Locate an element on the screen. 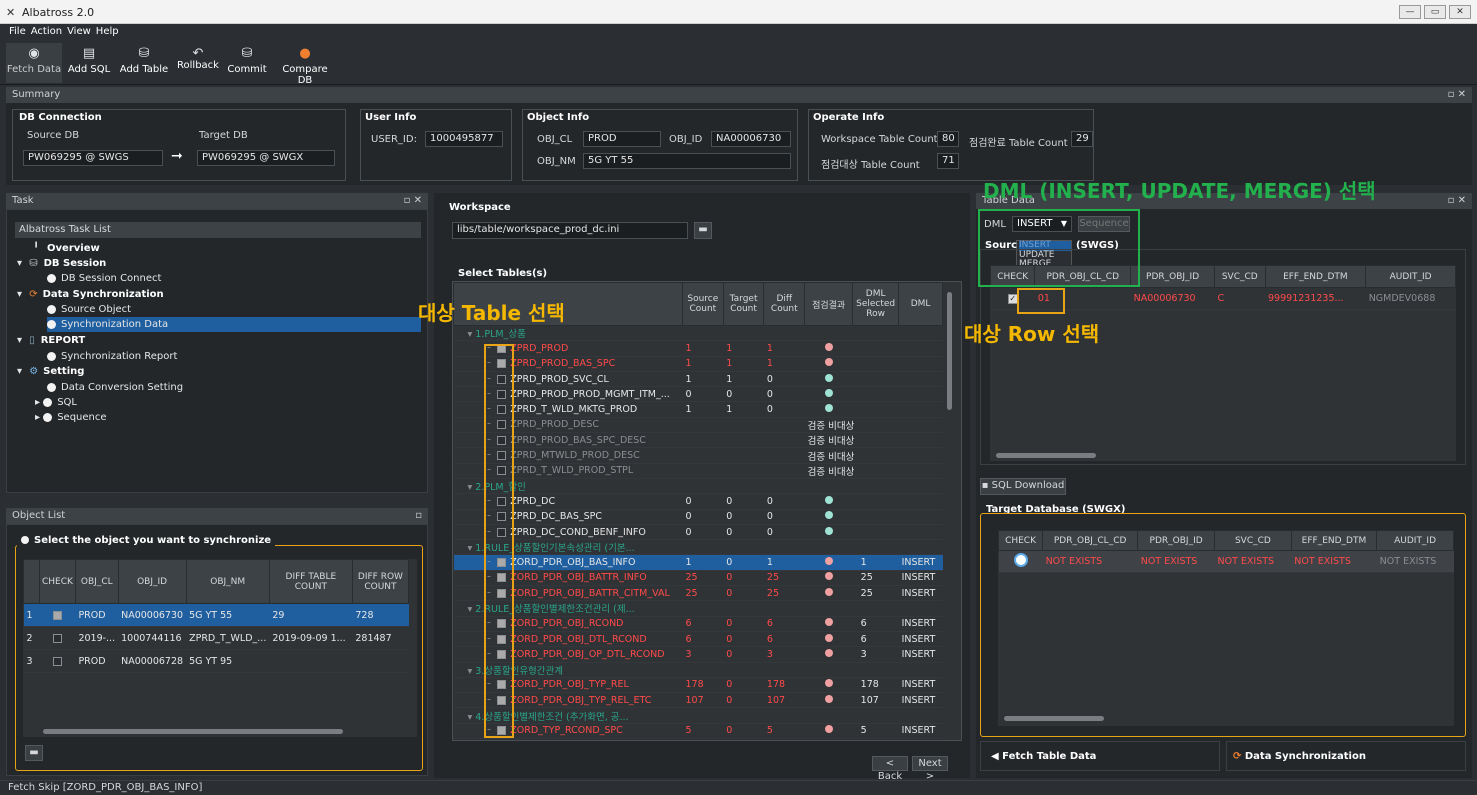 This screenshot has height=795, width=1477. menu-action: Action is located at coordinates (46, 31).